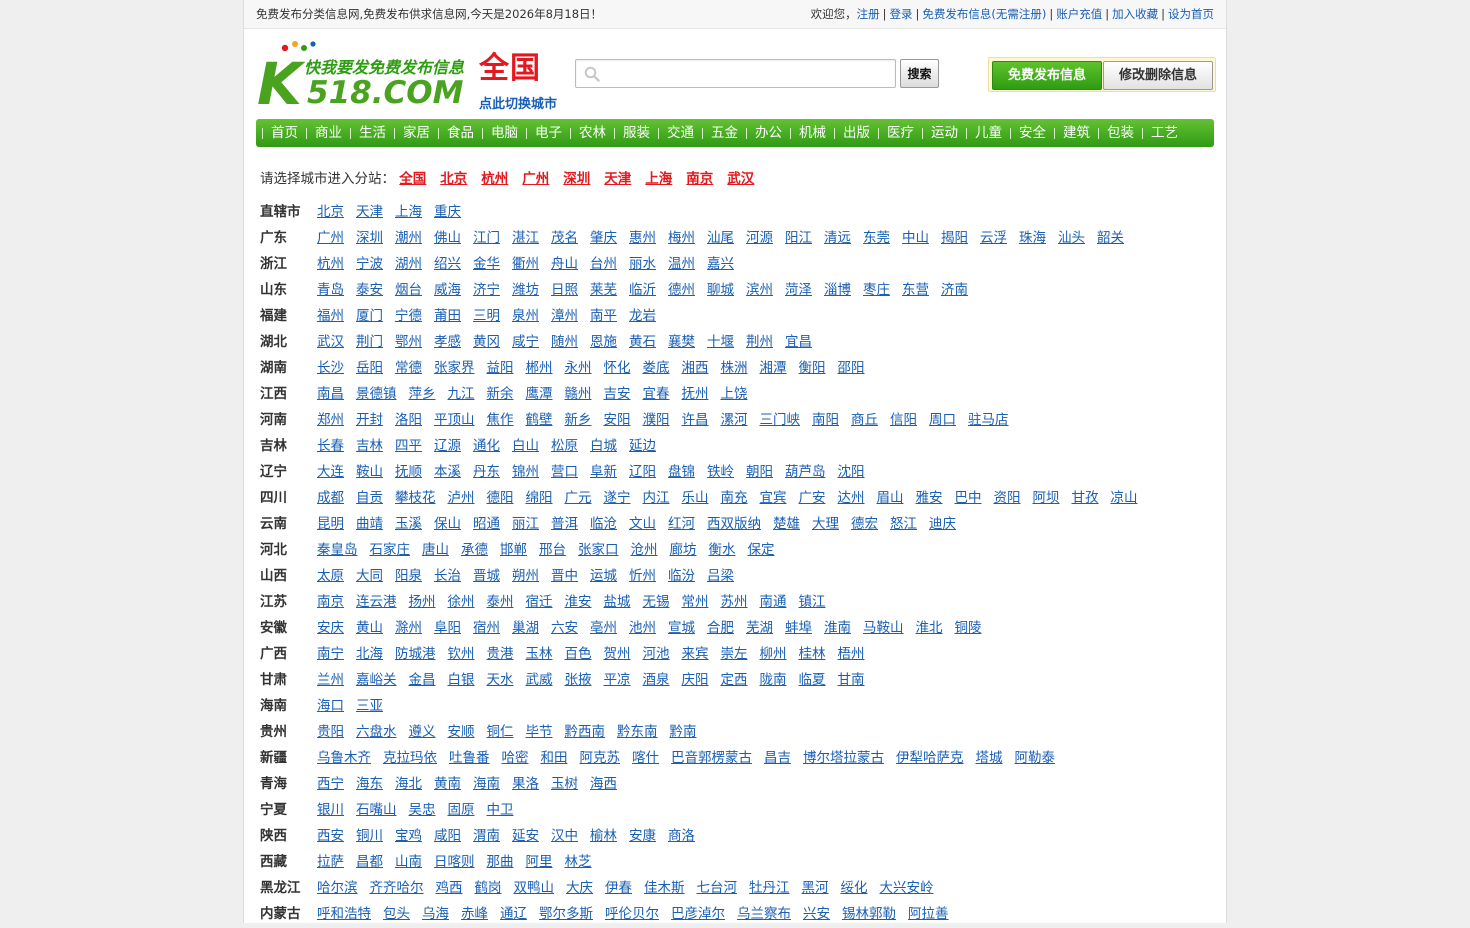 The height and width of the screenshot is (928, 1470). I want to click on city-link: 淄博, so click(837, 291).